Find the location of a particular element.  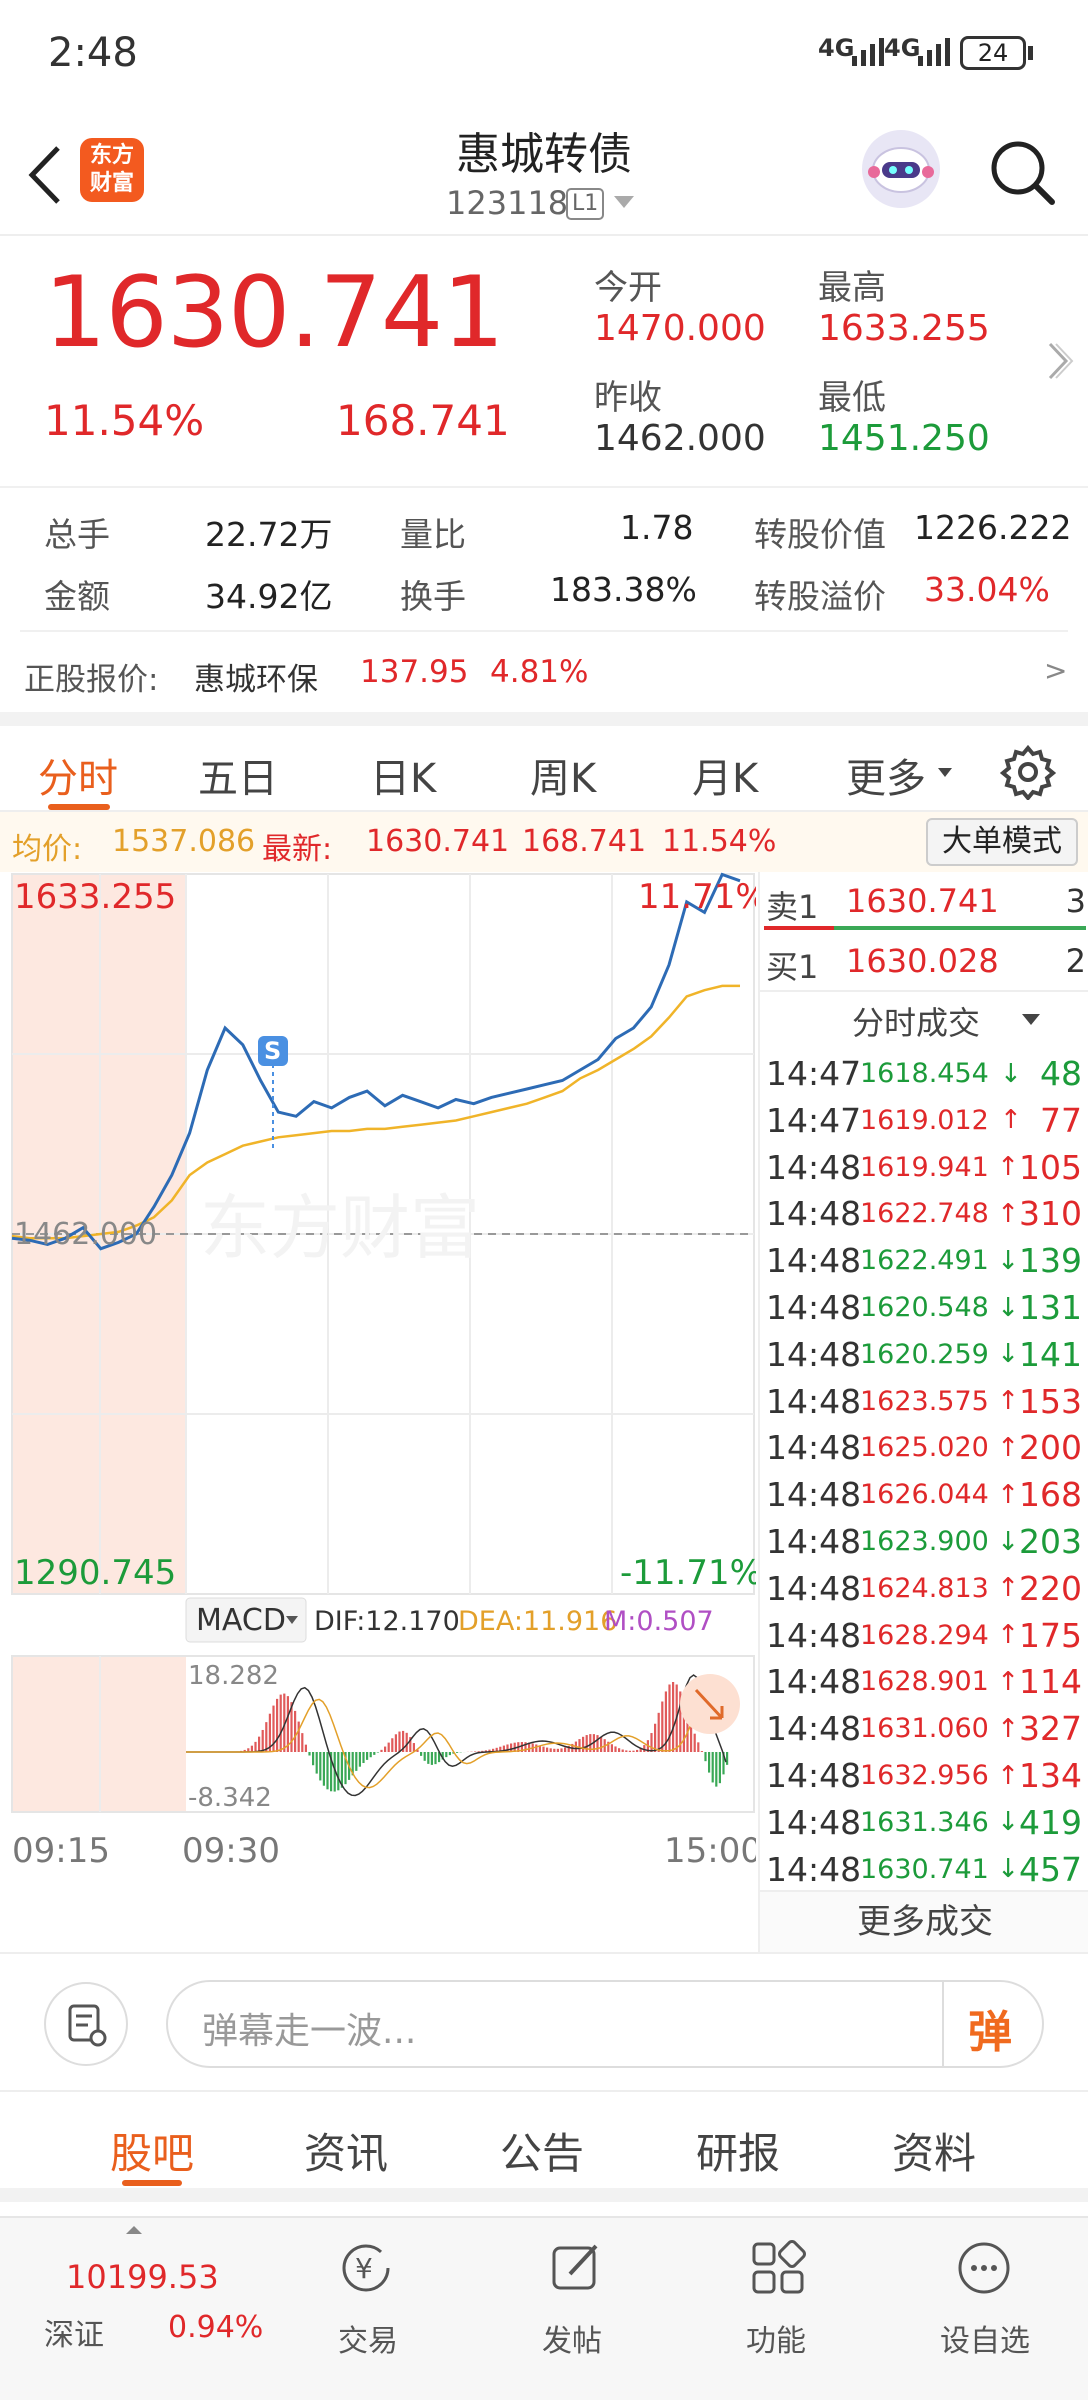

index-value: 10199.53 is located at coordinates (142, 2277).